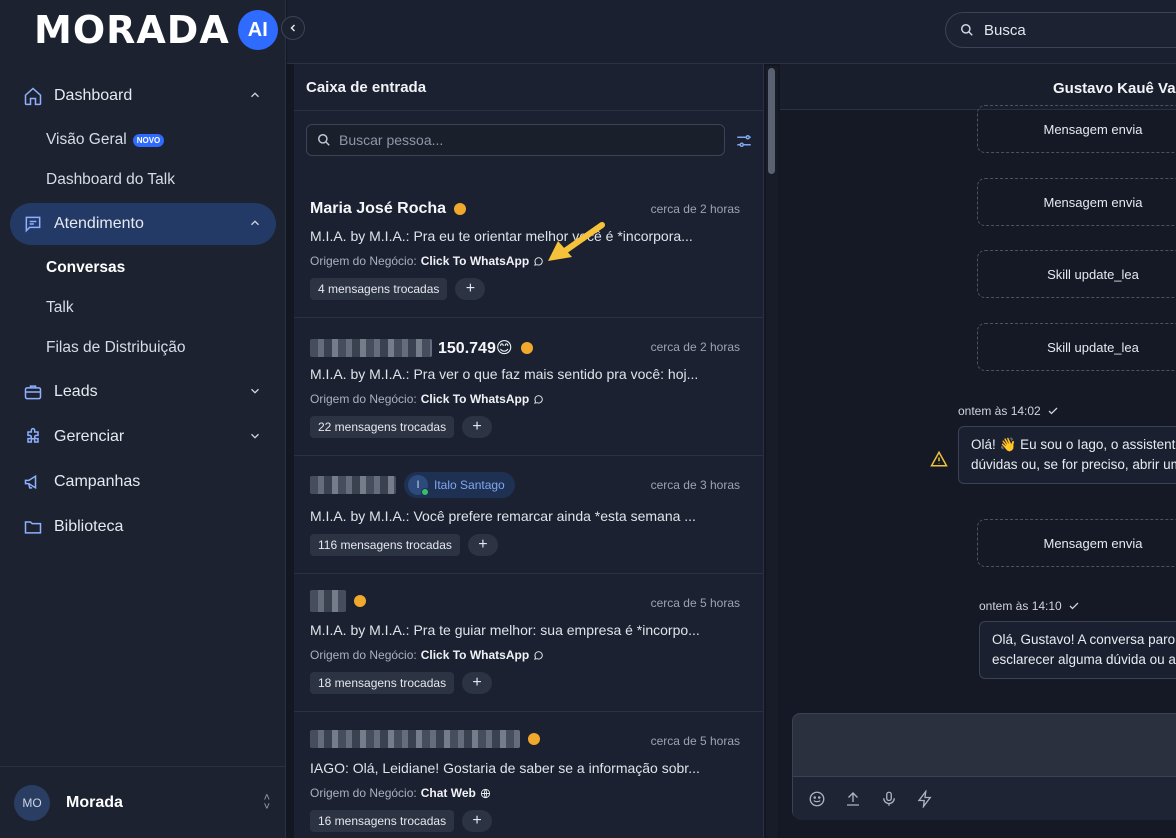 The height and width of the screenshot is (838, 1176). I want to click on message-count-chip: 22 mensagens trocadas, so click(382, 427).